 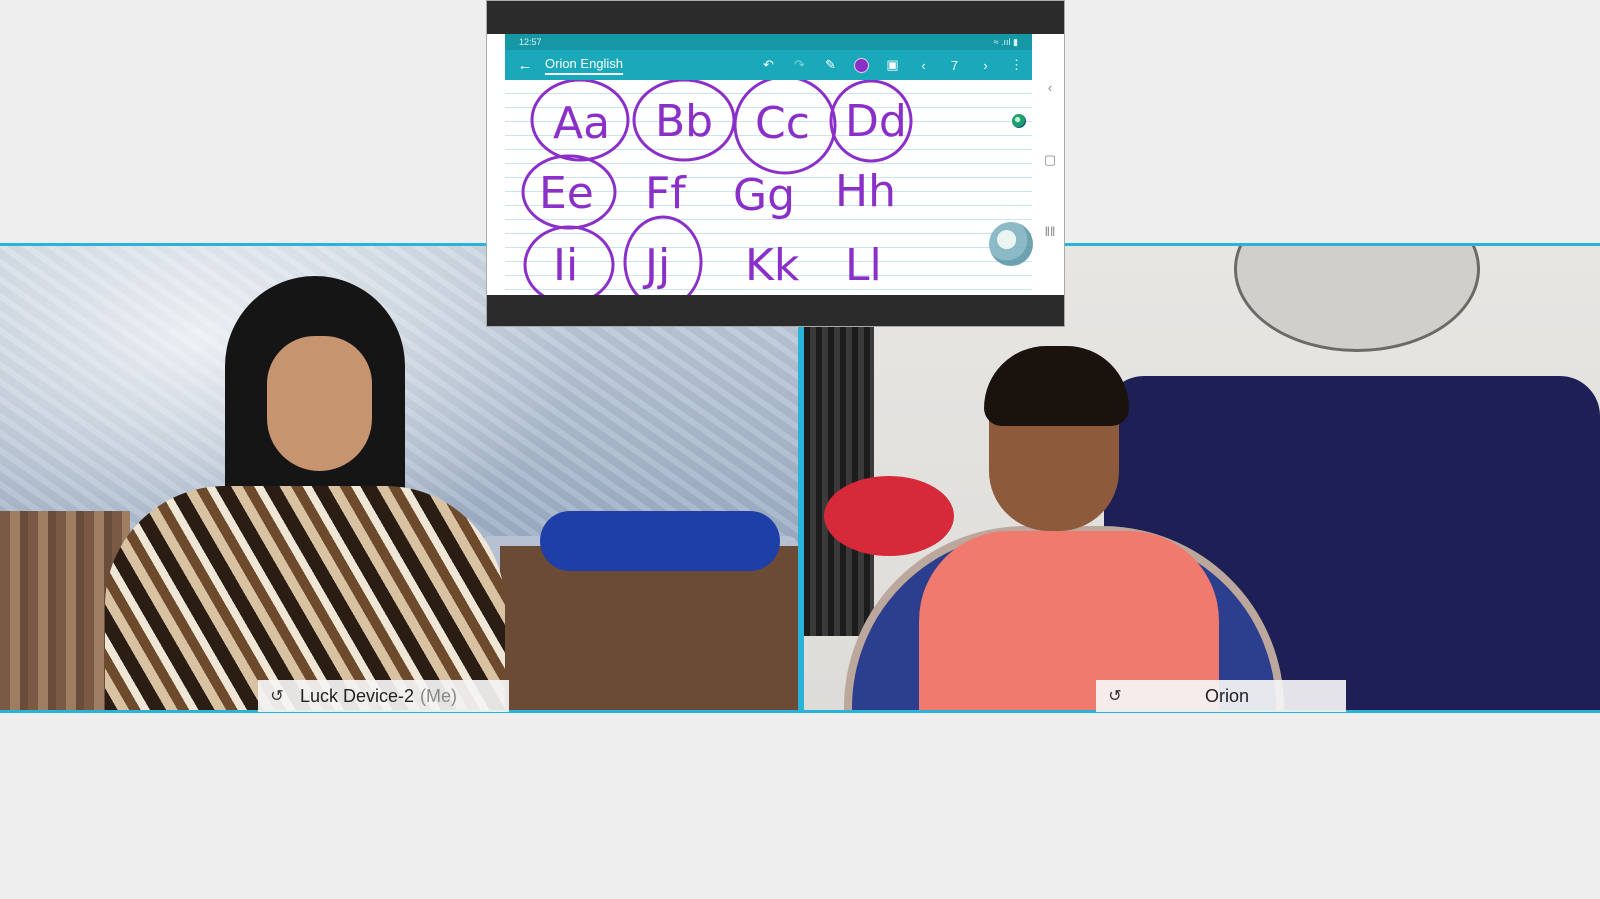 What do you see at coordinates (775, 17) in the screenshot?
I see `share-top-bar` at bounding box center [775, 17].